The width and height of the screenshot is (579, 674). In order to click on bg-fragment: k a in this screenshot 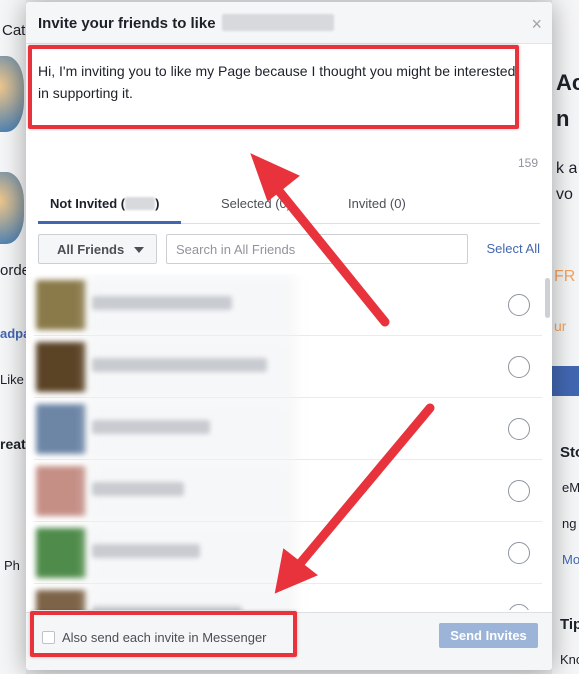, I will do `click(567, 168)`.